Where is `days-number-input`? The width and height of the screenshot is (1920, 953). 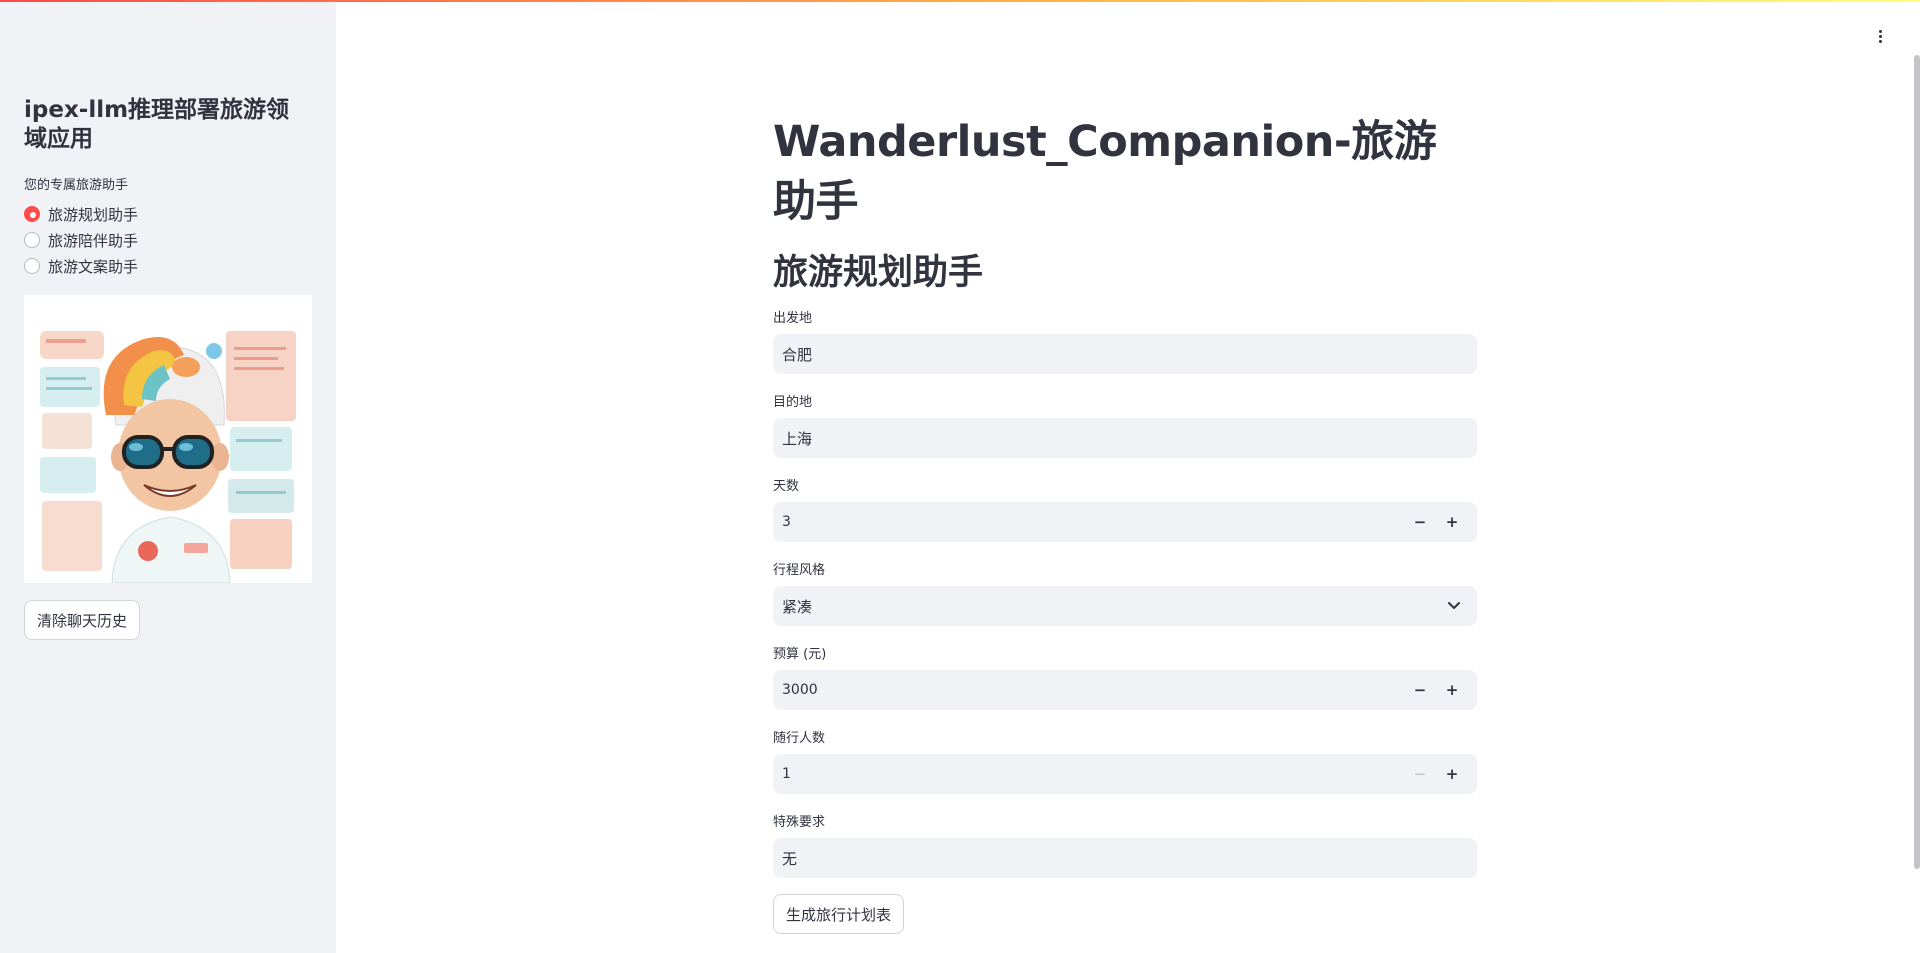 days-number-input is located at coordinates (1093, 522).